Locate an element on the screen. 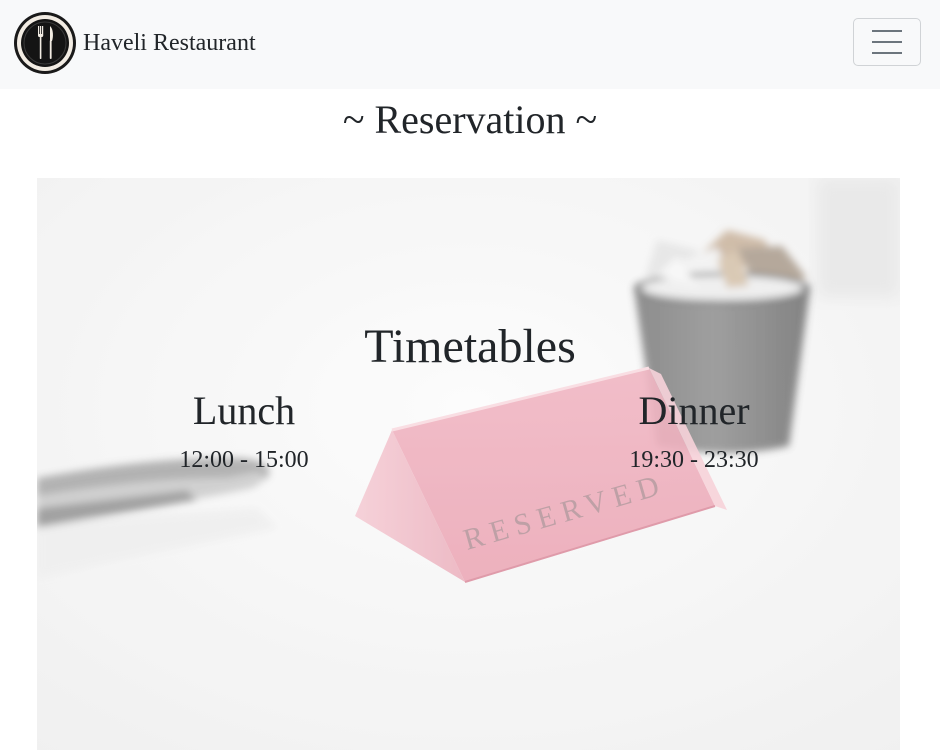 This screenshot has width=940, height=750. brand-link: Haveli Restaurant is located at coordinates (134, 43).